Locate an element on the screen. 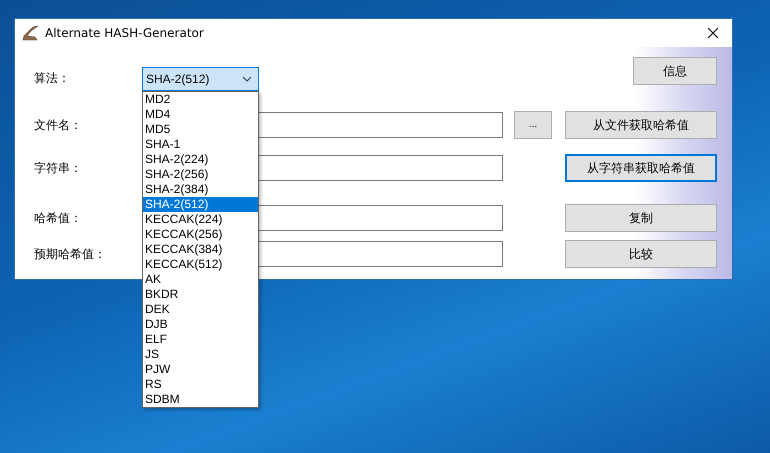 Image resolution: width=770 pixels, height=453 pixels. dropdown-option: BKDR is located at coordinates (200, 294).